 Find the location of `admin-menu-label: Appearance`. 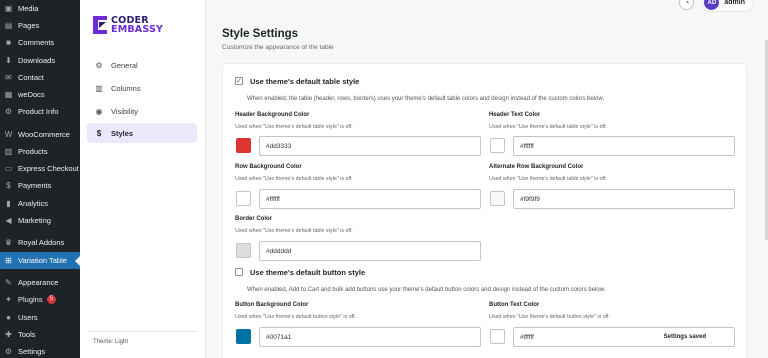

admin-menu-label: Appearance is located at coordinates (38, 282).